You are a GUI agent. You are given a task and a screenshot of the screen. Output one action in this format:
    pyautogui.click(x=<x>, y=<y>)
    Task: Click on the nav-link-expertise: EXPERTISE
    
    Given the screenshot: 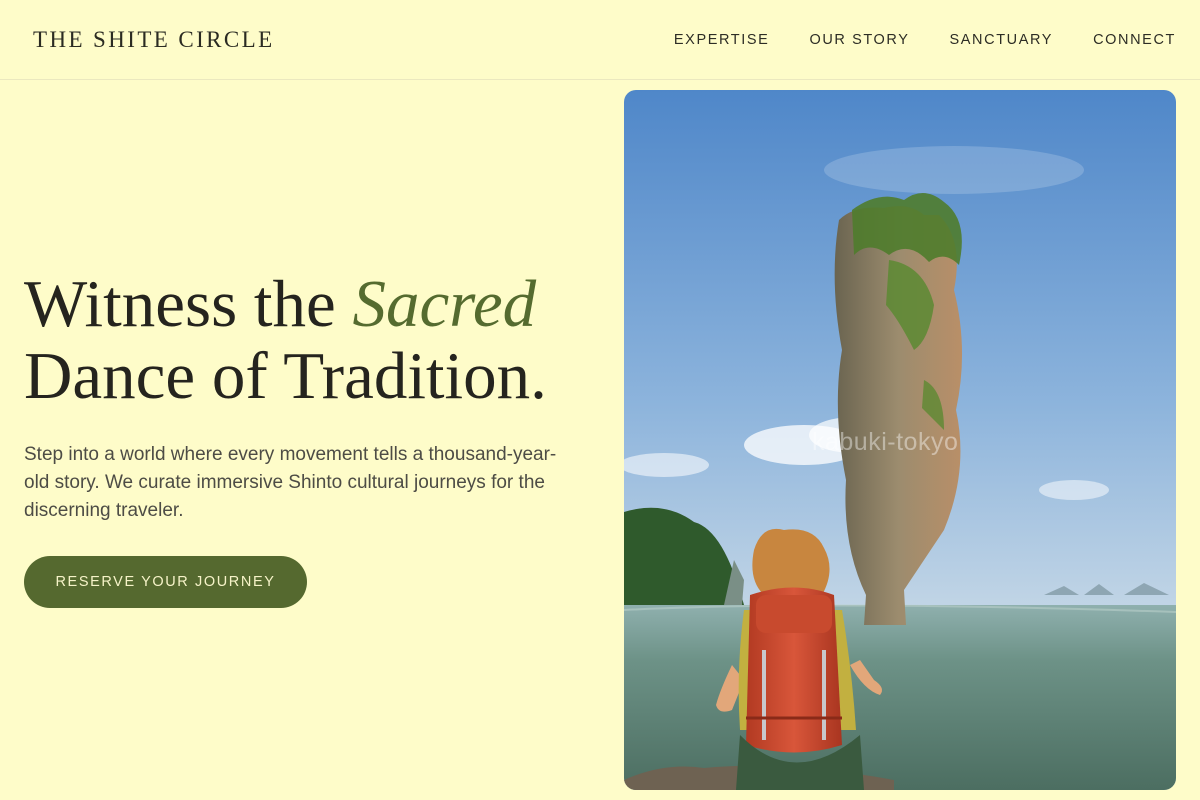 What is the action you would take?
    pyautogui.click(x=722, y=40)
    